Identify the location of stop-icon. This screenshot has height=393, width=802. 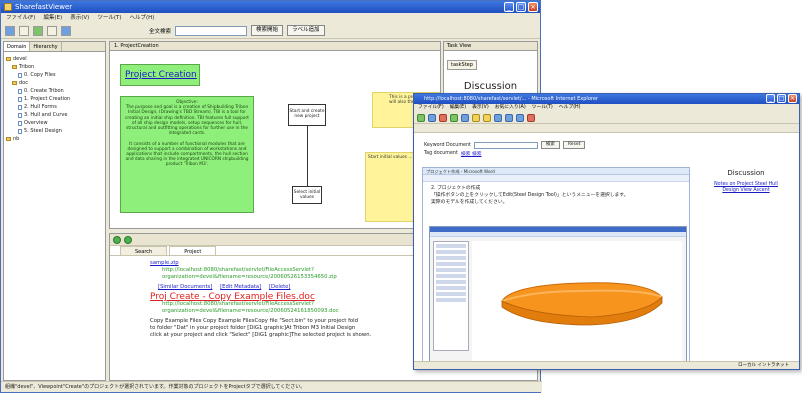
(443, 117).